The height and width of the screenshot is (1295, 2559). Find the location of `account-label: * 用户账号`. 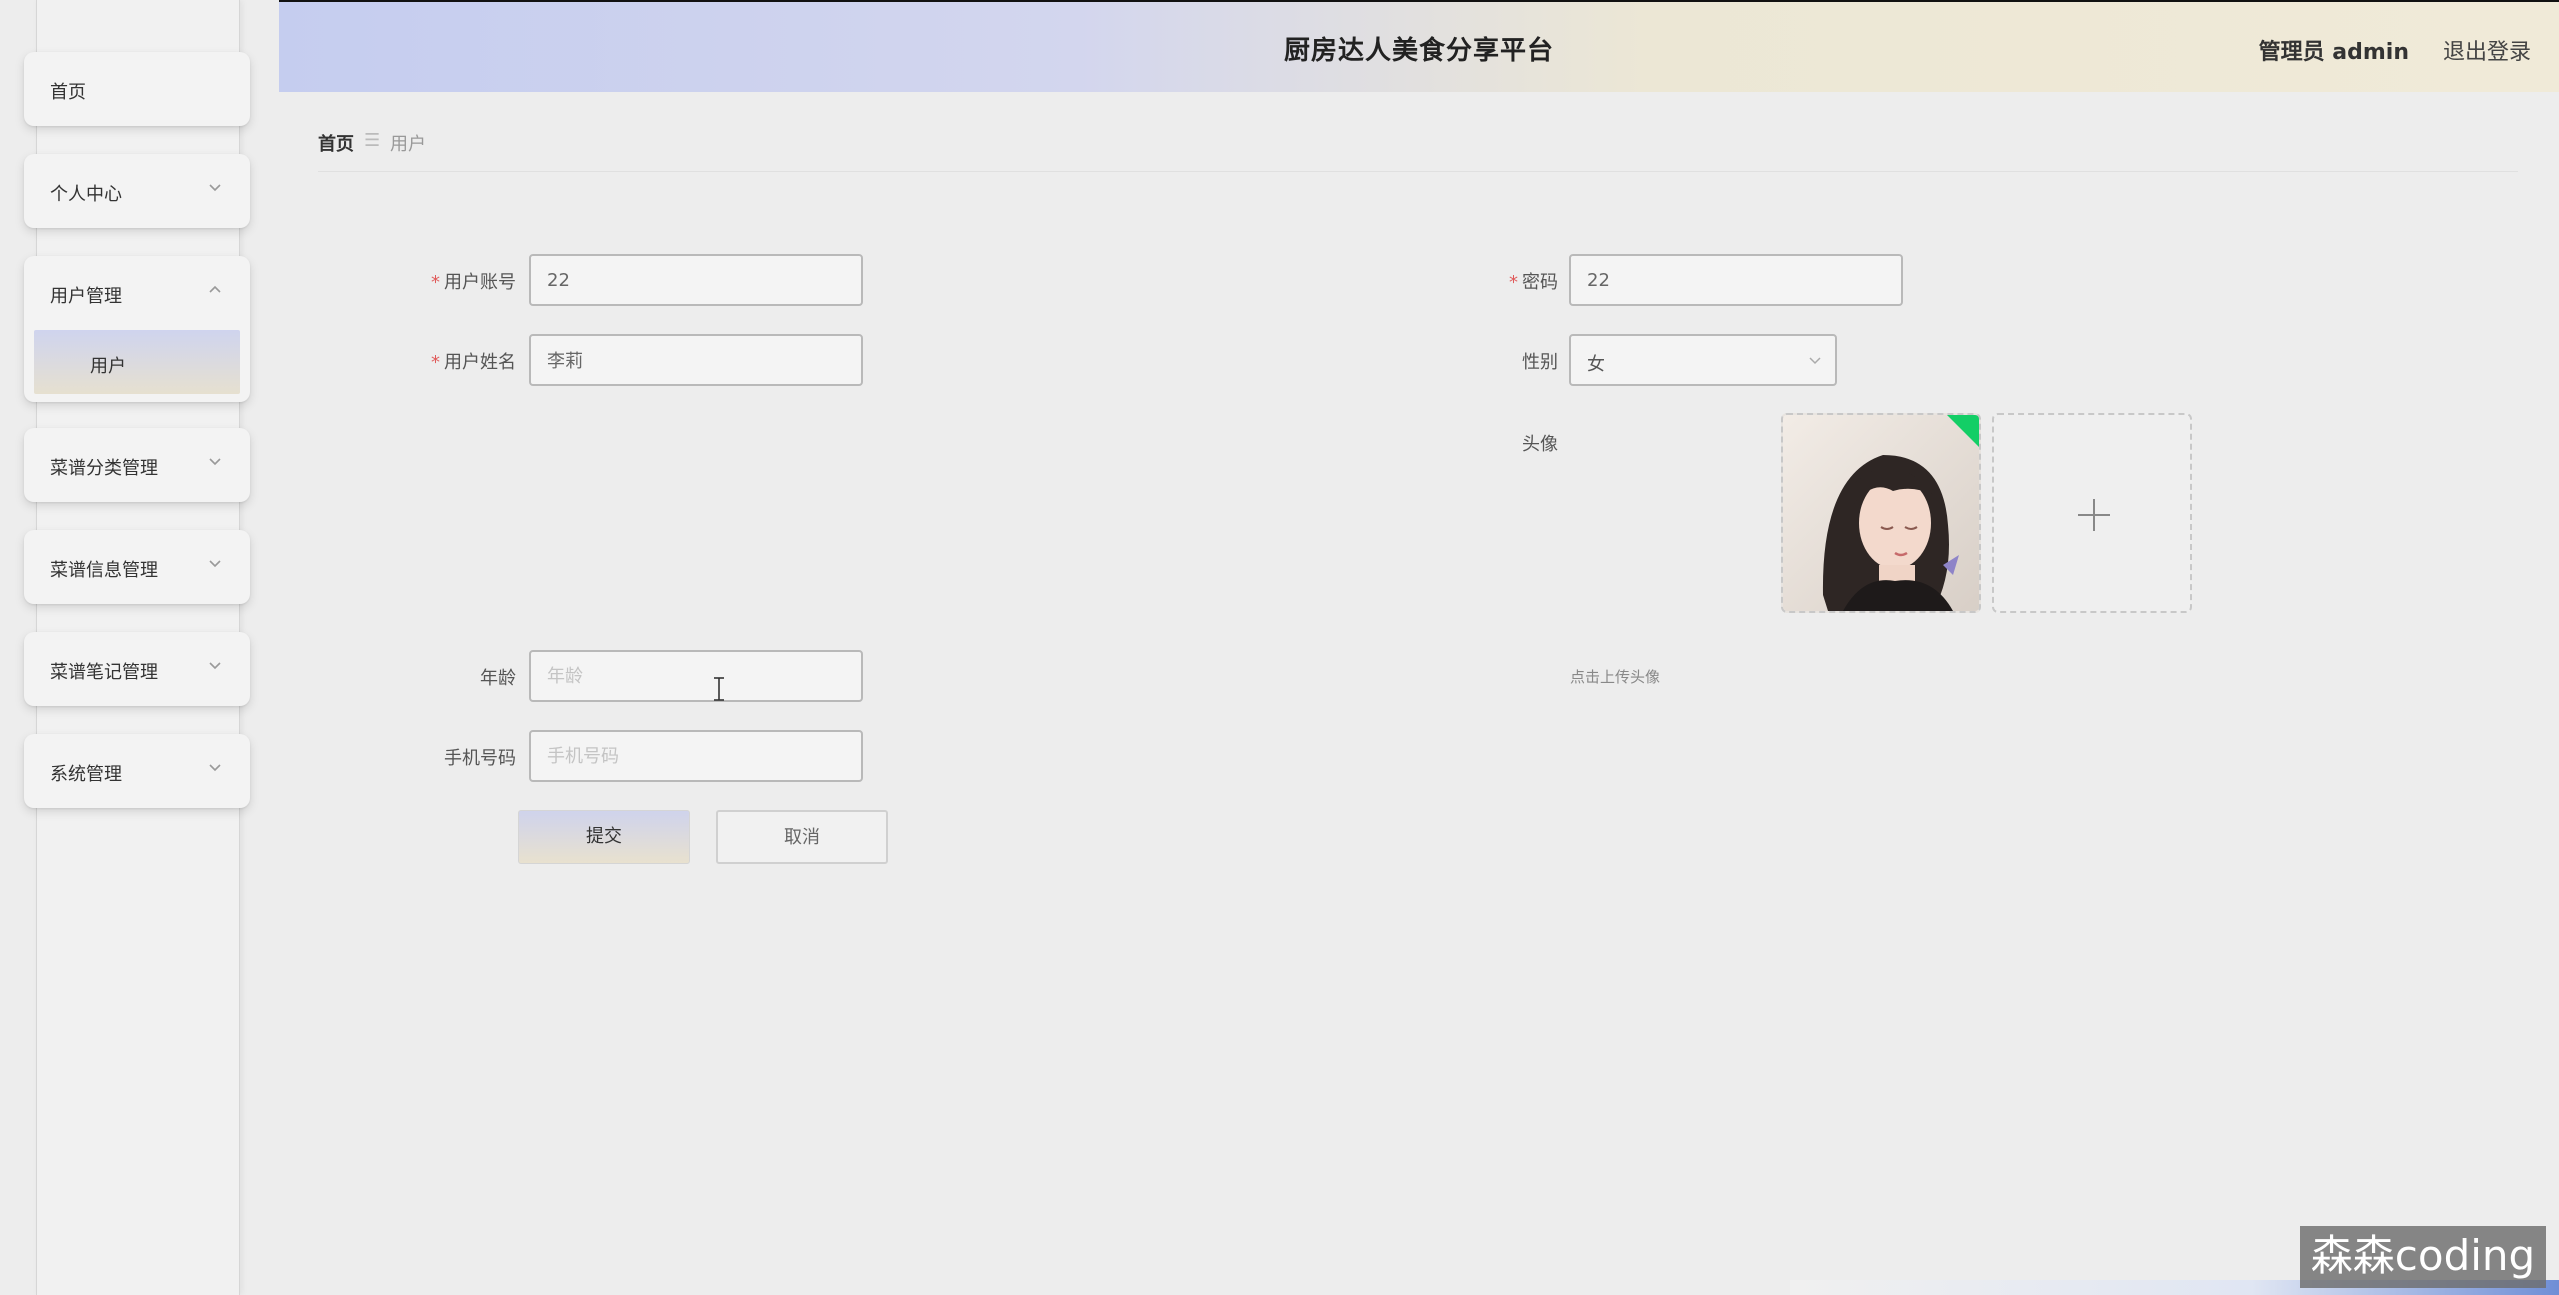

account-label: * 用户账号 is located at coordinates (458, 281).